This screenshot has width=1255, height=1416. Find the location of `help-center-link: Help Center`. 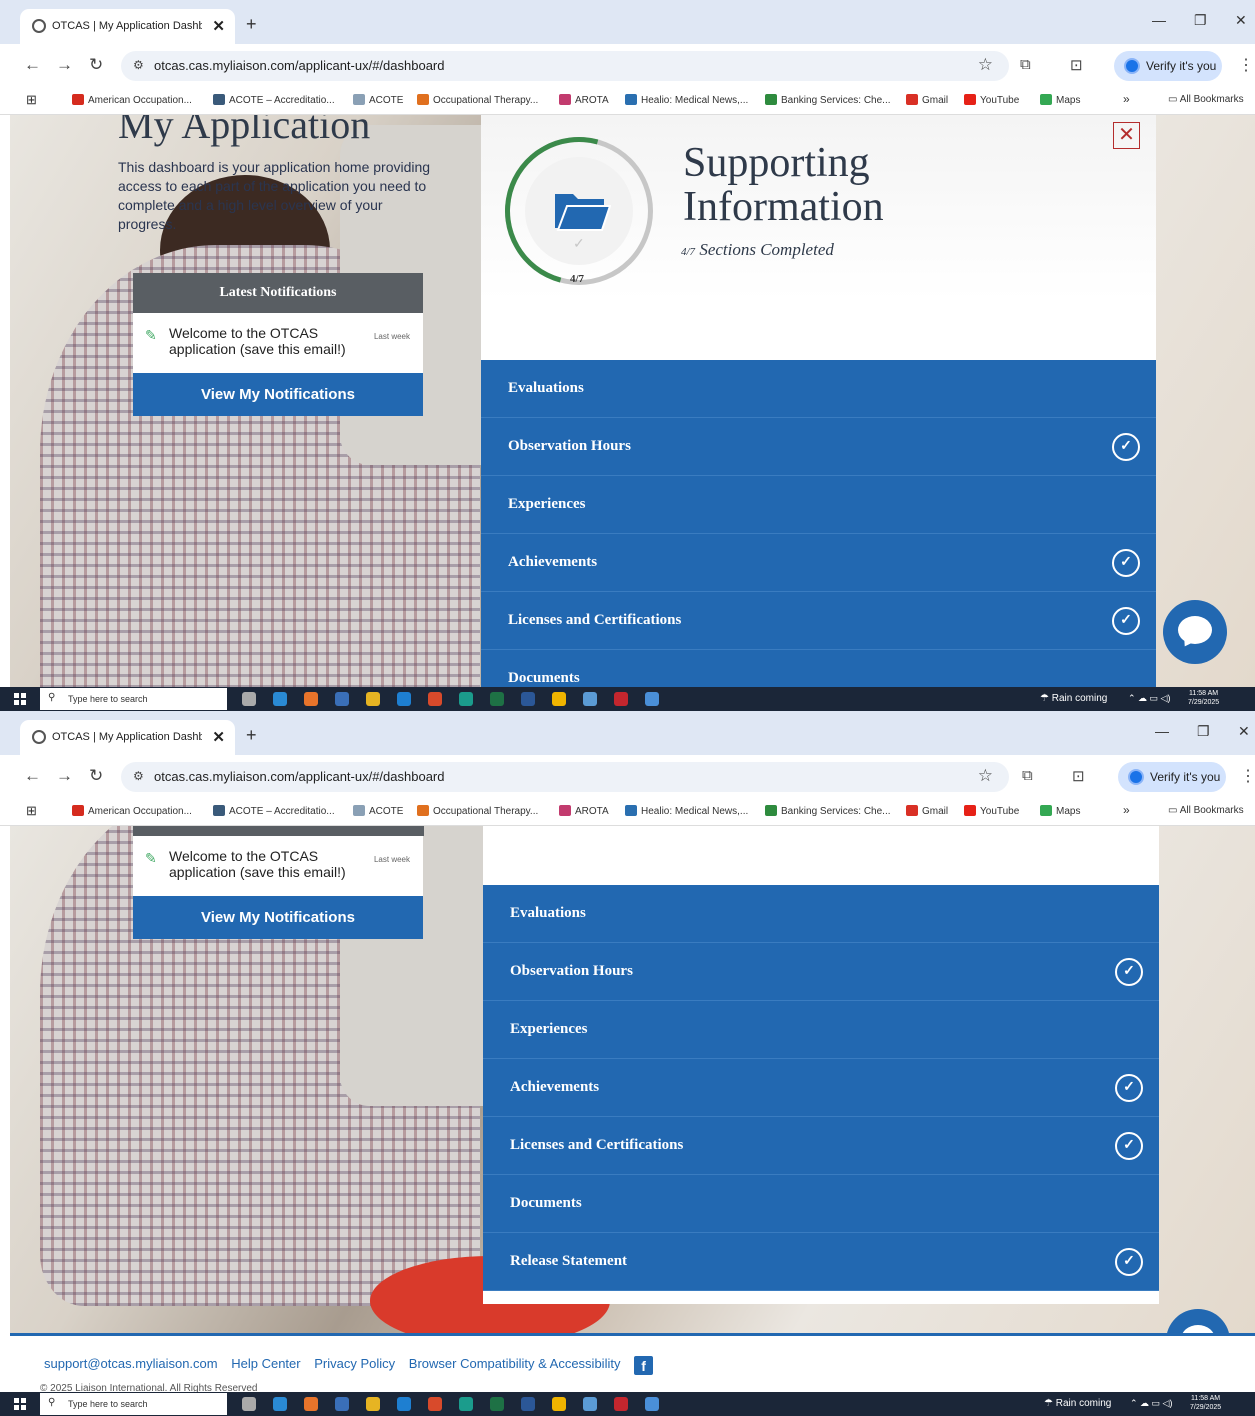

help-center-link: Help Center is located at coordinates (265, 1363).